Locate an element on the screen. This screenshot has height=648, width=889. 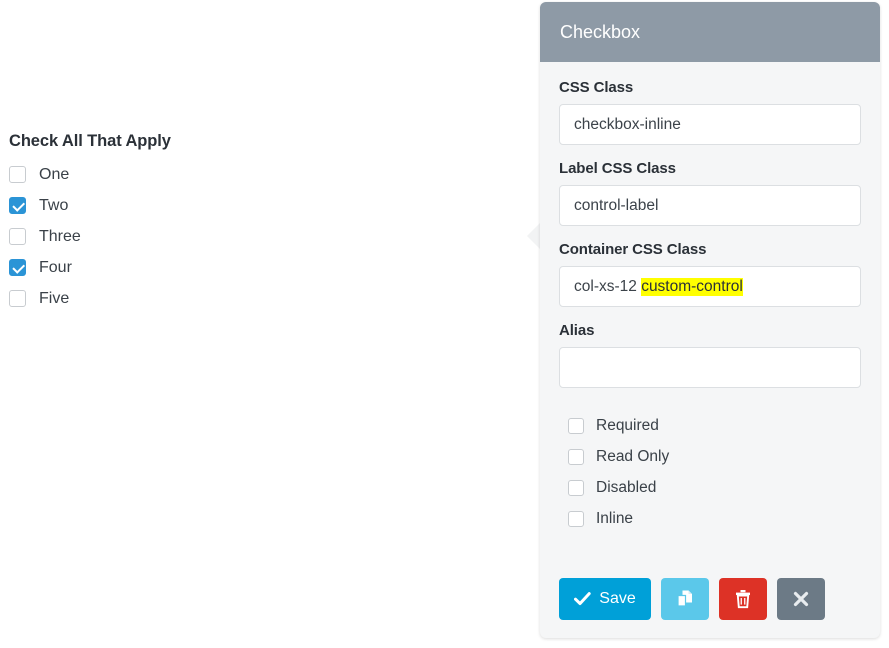
checkbox-row: Five is located at coordinates (209, 298).